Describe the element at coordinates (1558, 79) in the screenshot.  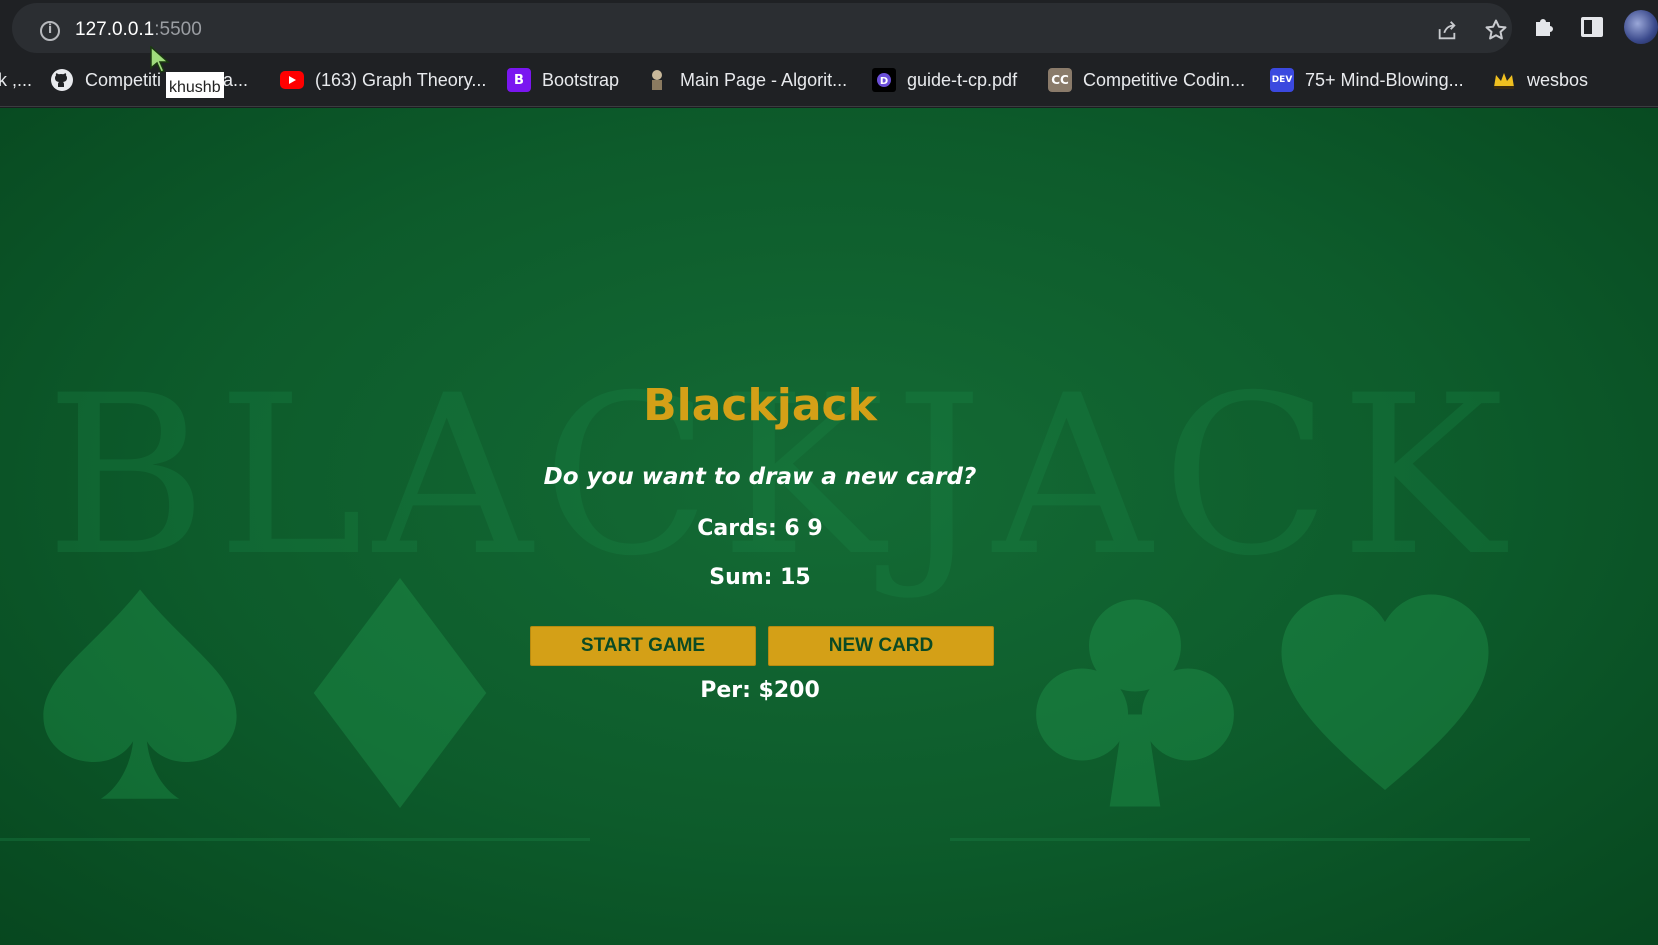
I see `bookmark-9-label: wesbos` at that location.